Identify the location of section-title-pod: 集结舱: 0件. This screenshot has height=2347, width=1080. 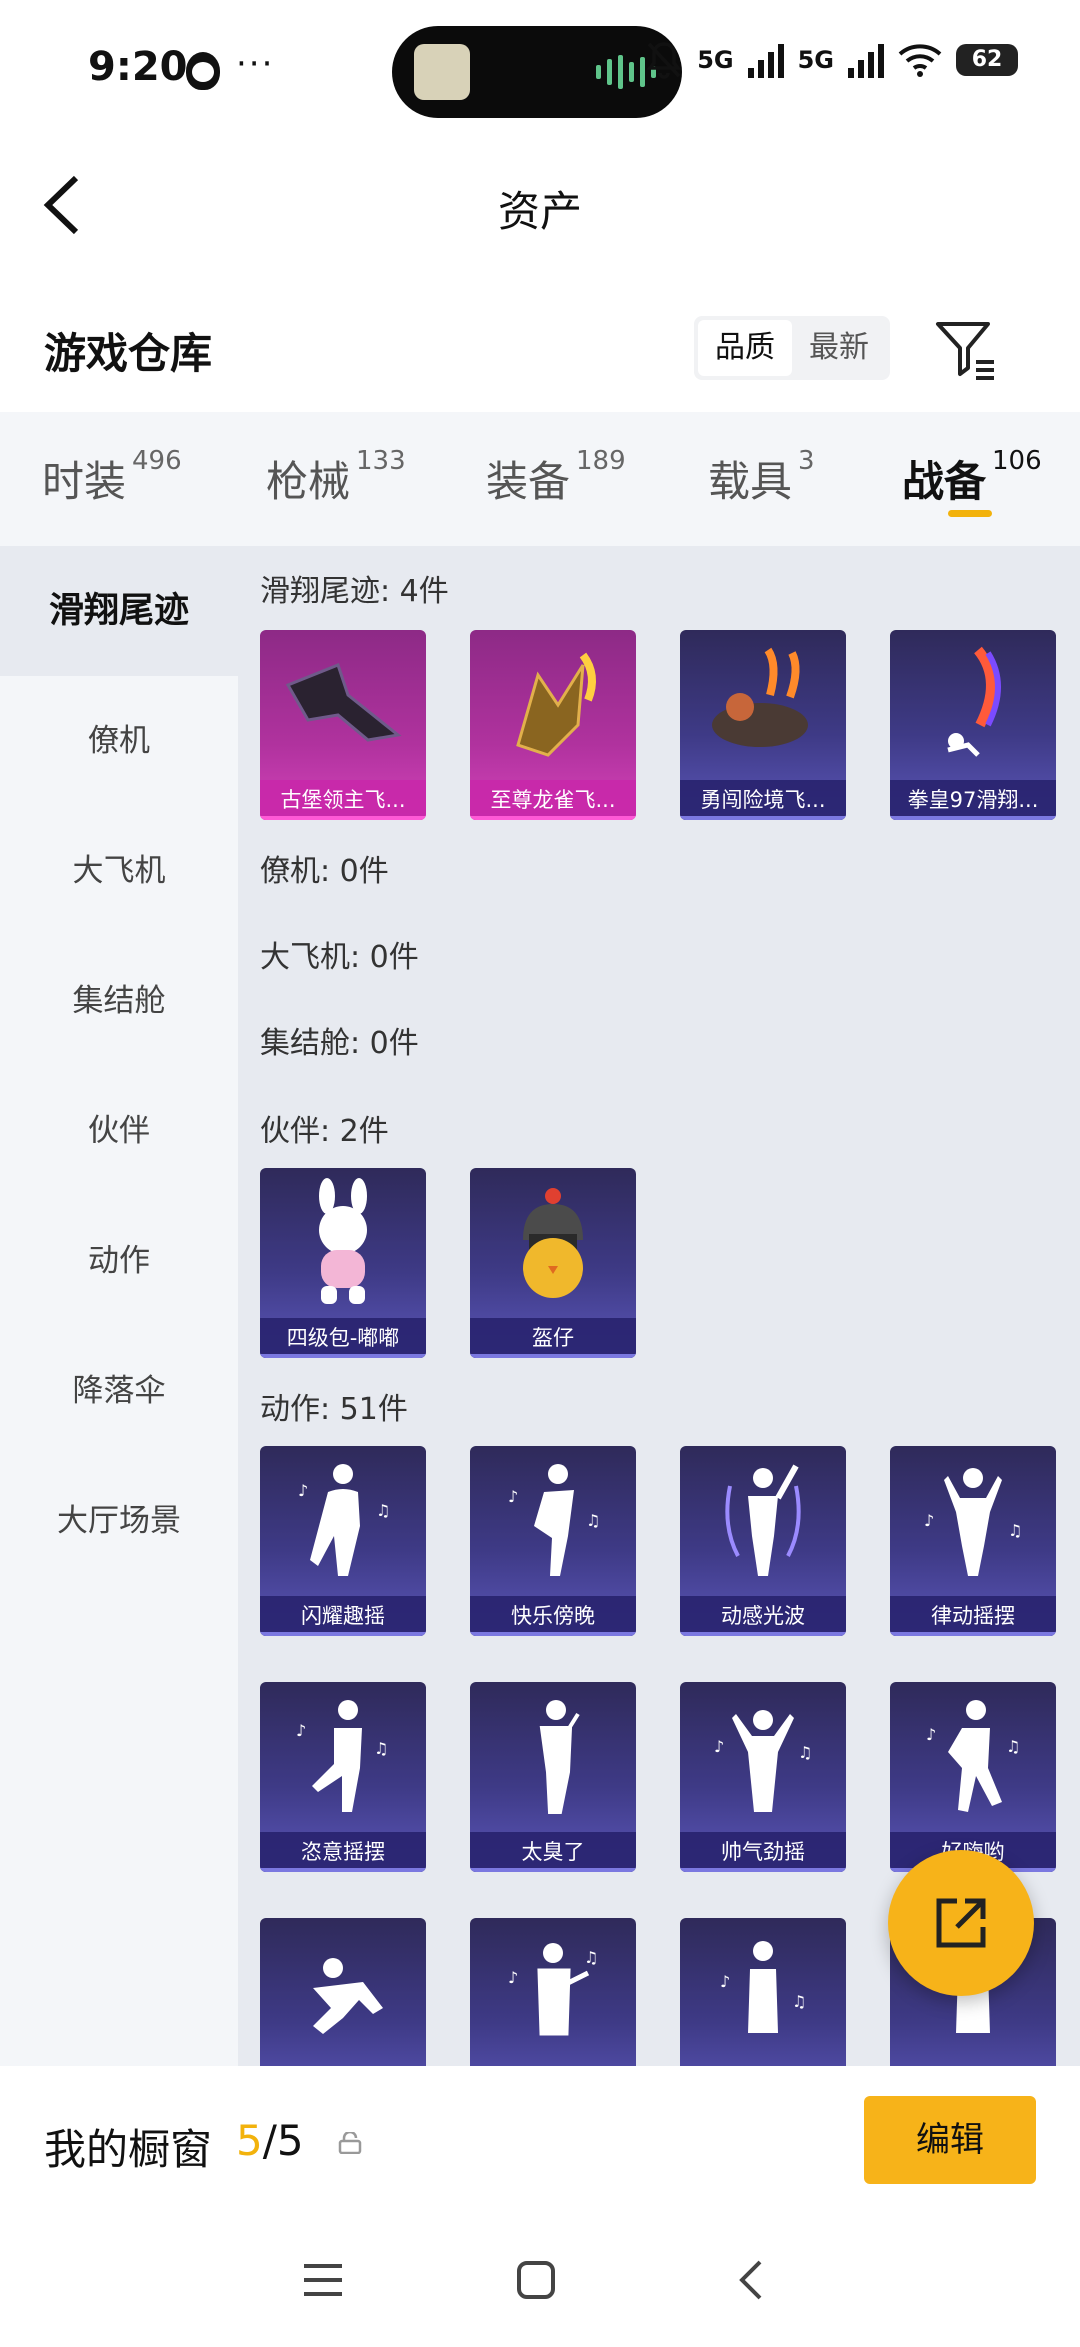
(339, 1043).